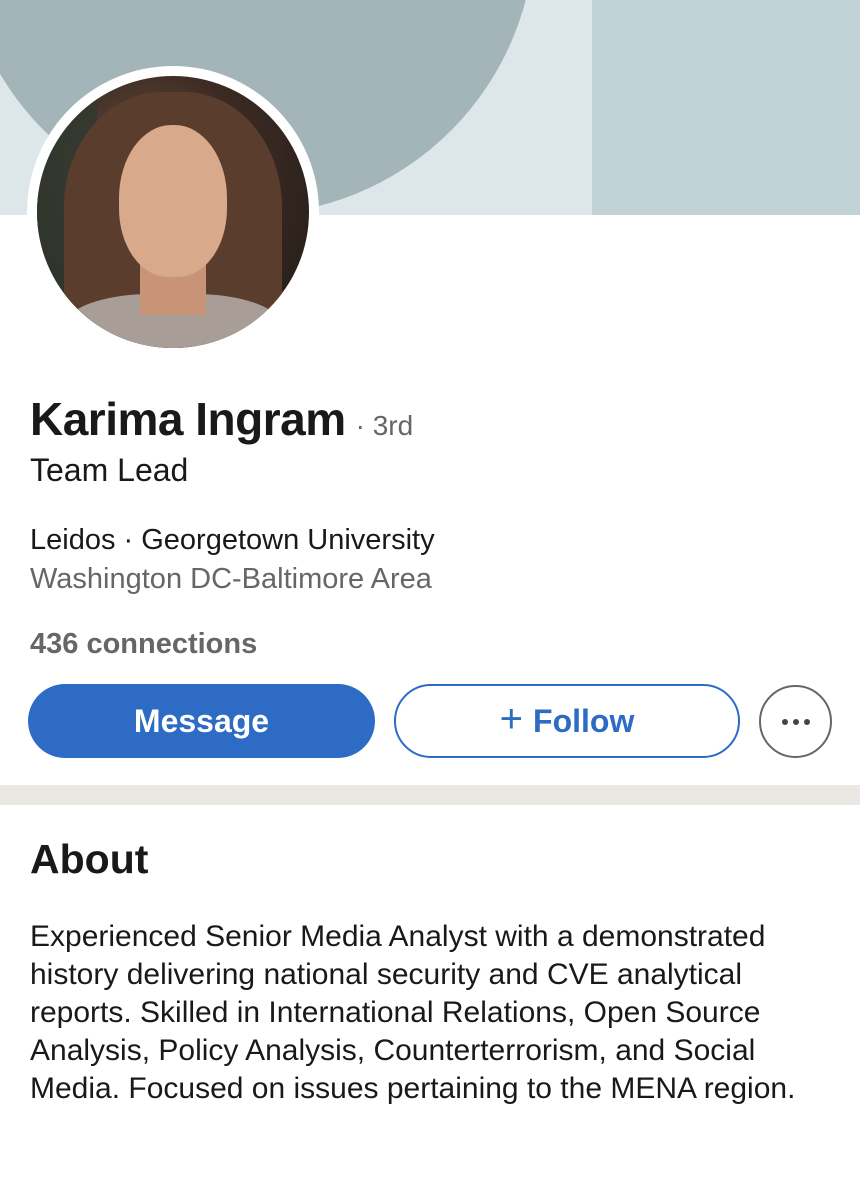  What do you see at coordinates (384, 425) in the screenshot?
I see `connection-degree: · 3rd` at bounding box center [384, 425].